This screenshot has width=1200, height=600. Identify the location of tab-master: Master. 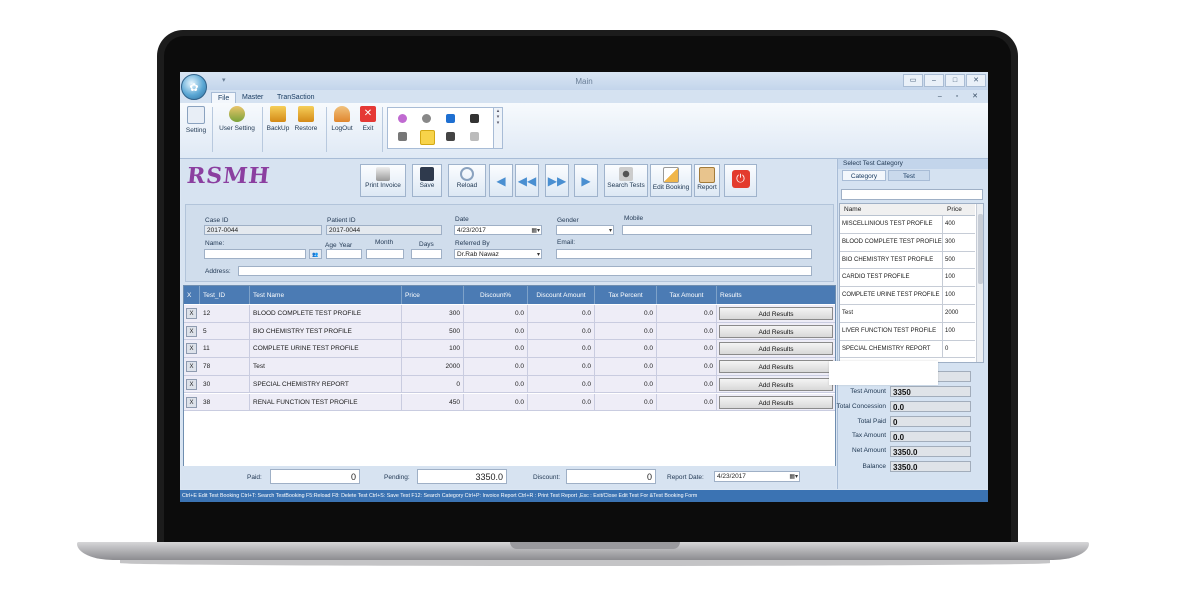
(252, 97).